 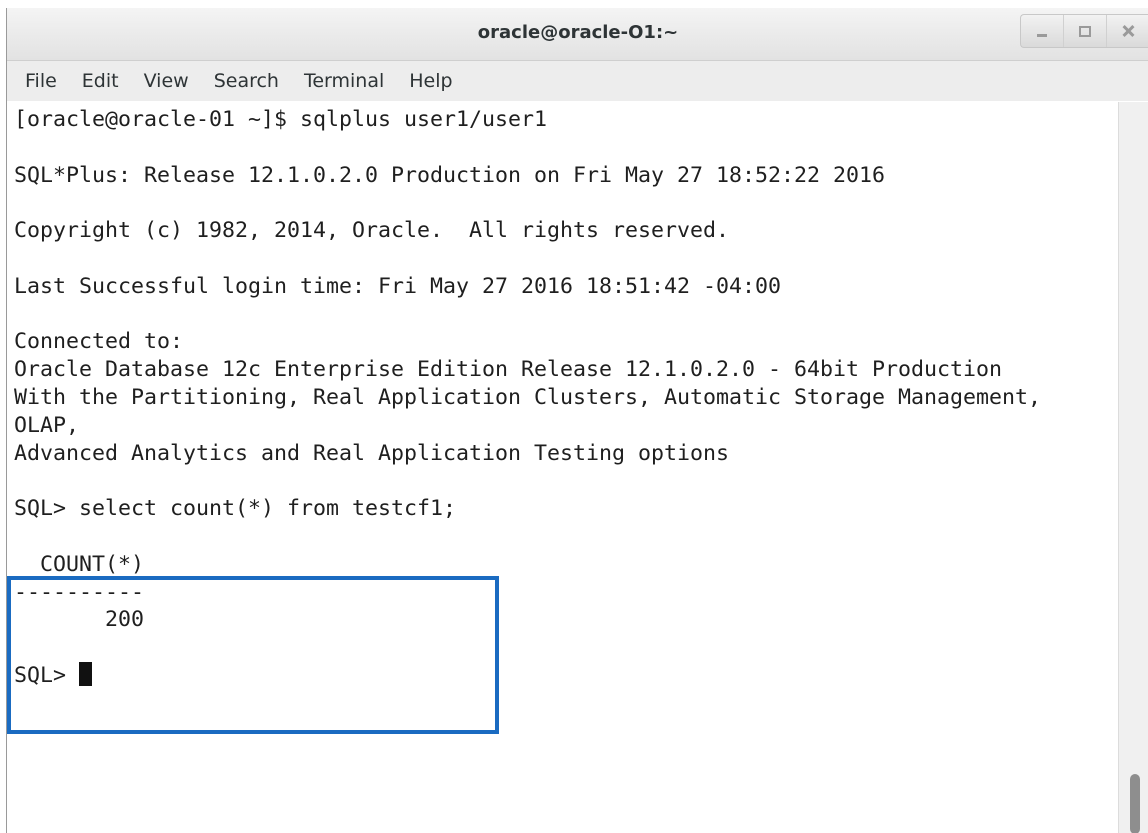 I want to click on menu-terminal: Terminal, so click(x=344, y=81).